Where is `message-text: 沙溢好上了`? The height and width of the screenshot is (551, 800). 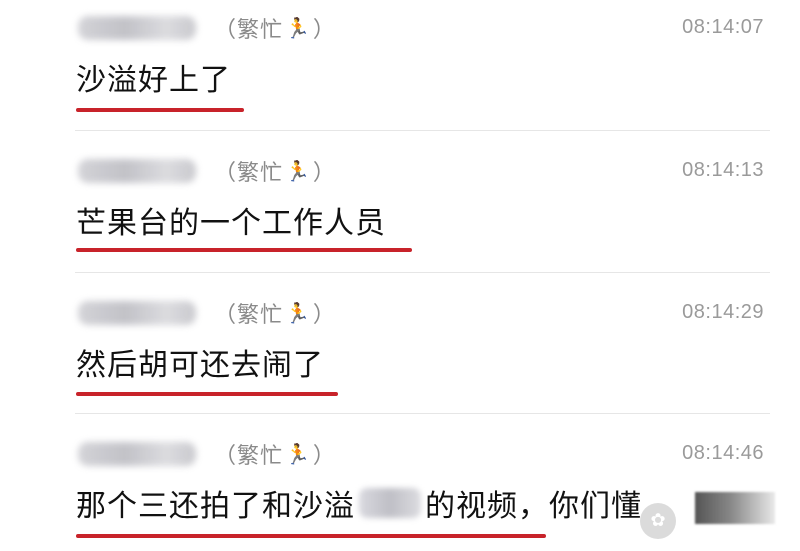 message-text: 沙溢好上了 is located at coordinates (153, 80).